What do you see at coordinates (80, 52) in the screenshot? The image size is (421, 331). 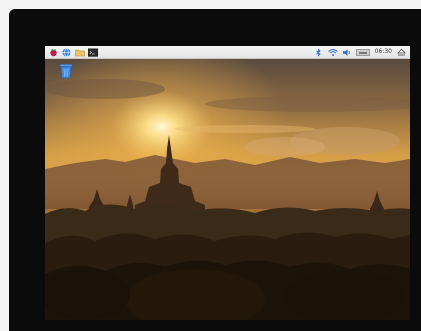 I see `file-manager-icon` at bounding box center [80, 52].